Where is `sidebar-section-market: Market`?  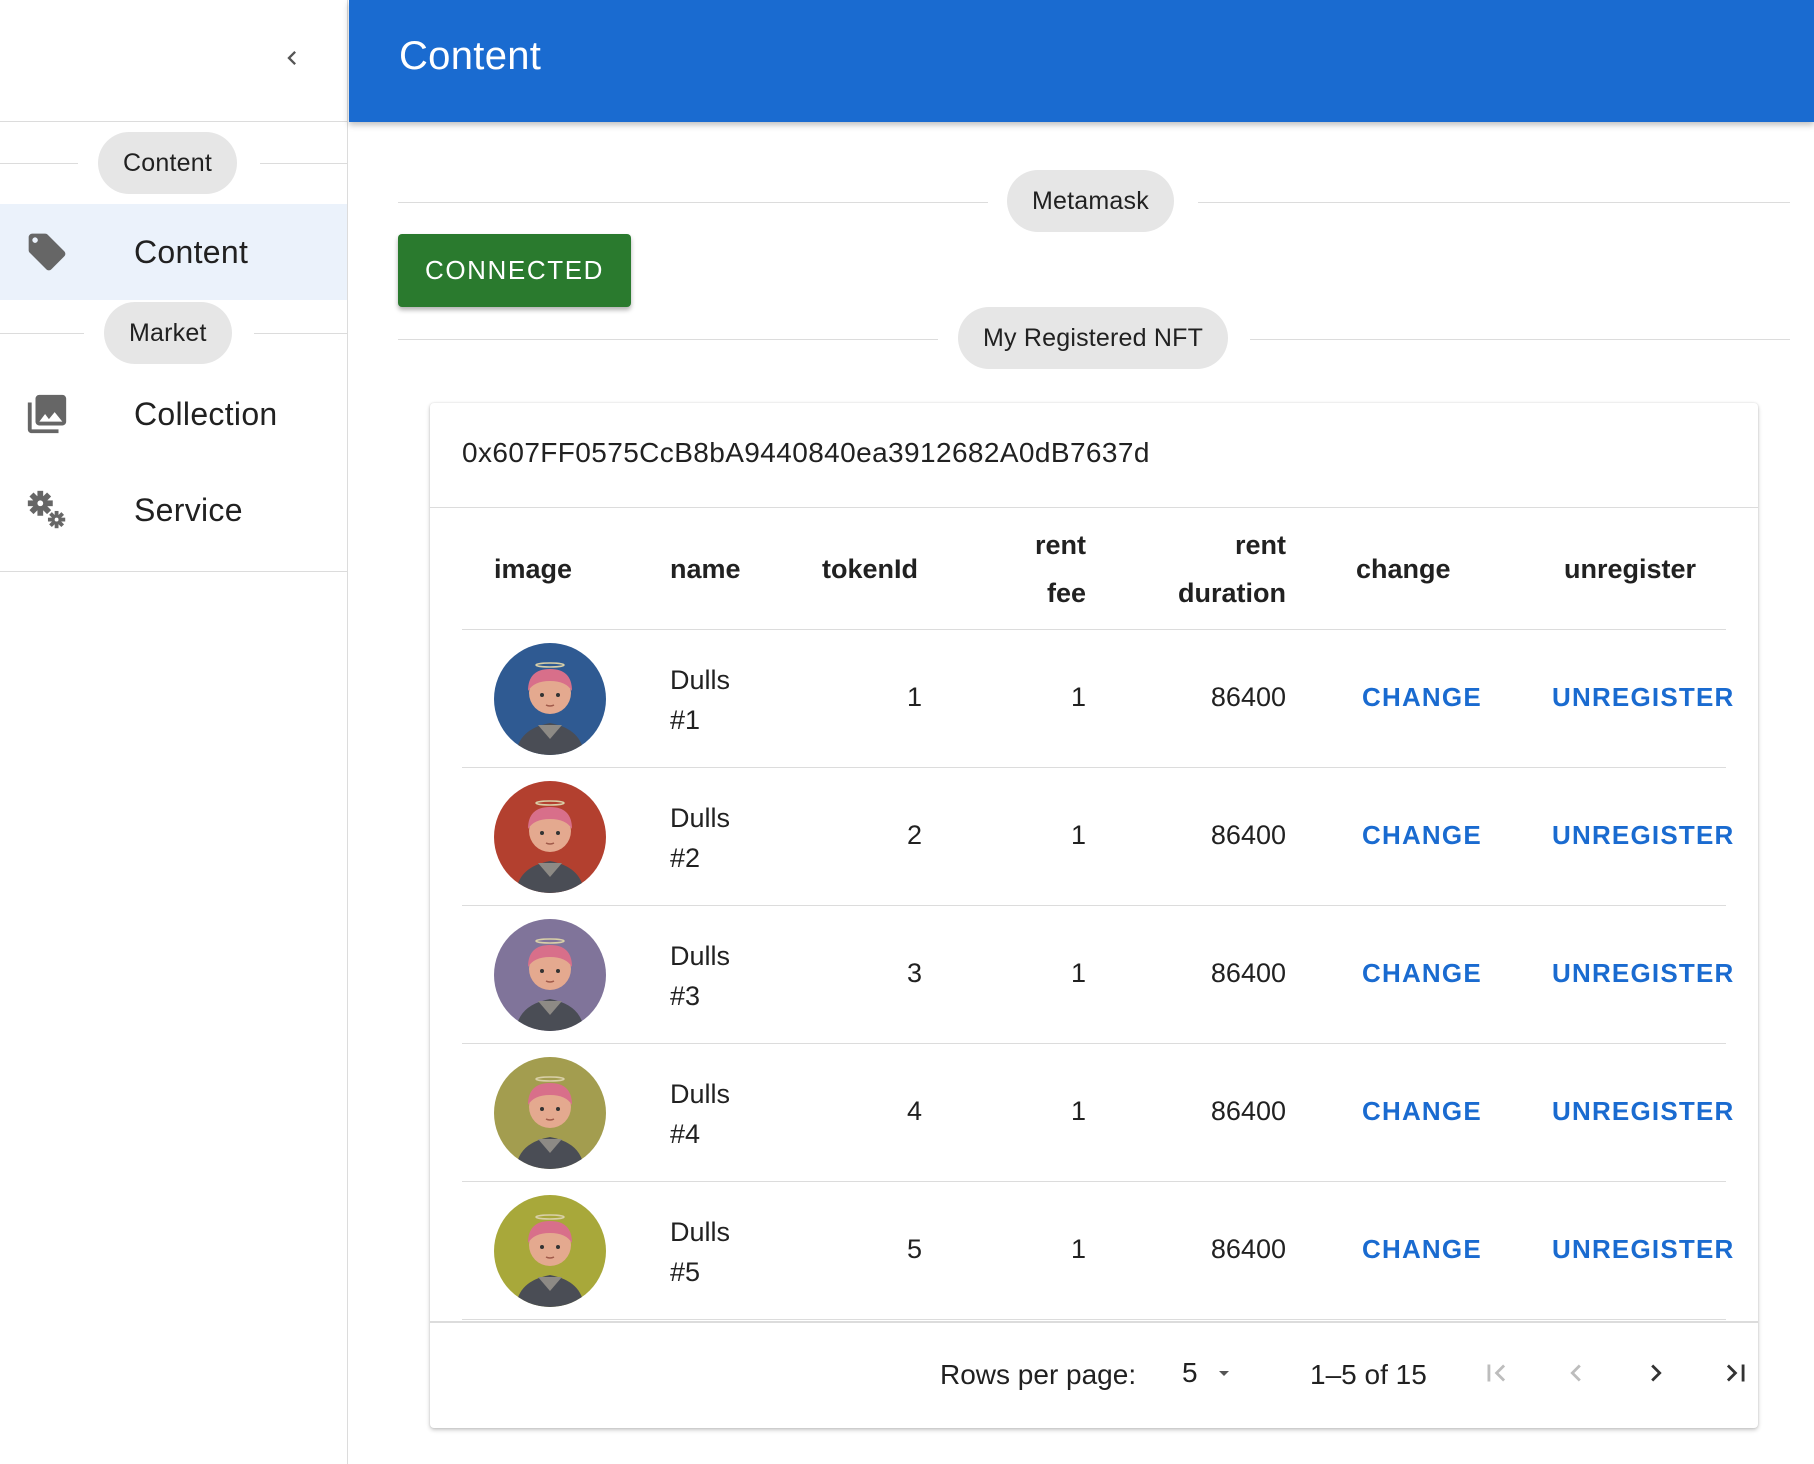 sidebar-section-market: Market is located at coordinates (174, 333).